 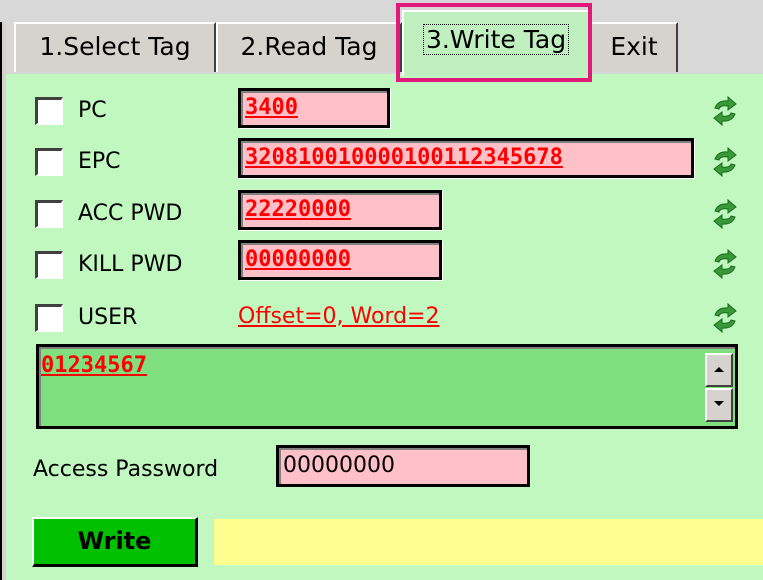 I want to click on highlight-box, so click(x=494, y=42).